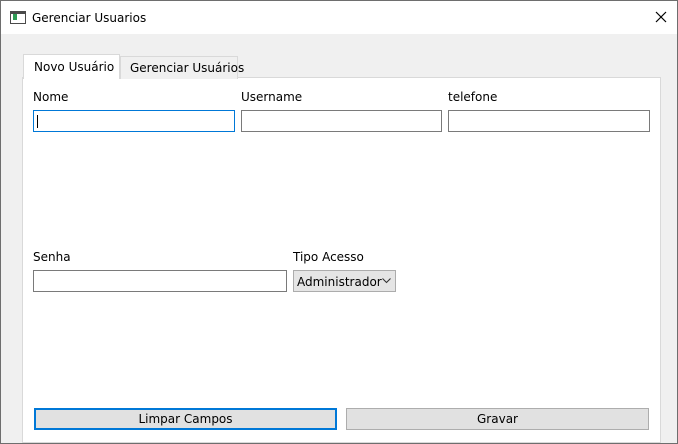  I want to click on username-label: Username, so click(272, 97).